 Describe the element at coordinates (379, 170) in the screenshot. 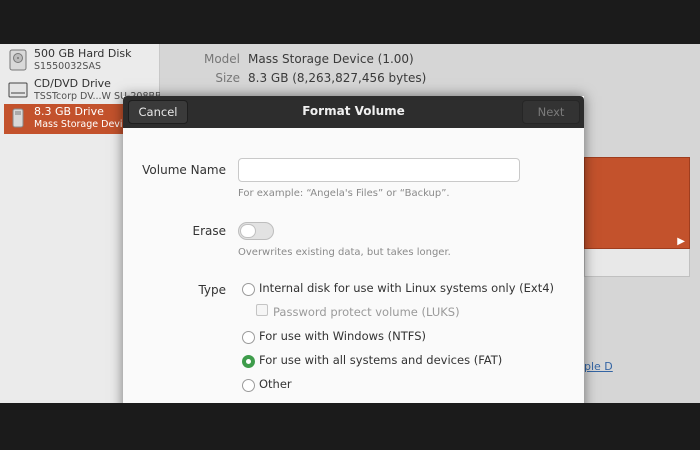

I see `volume-name-input` at that location.